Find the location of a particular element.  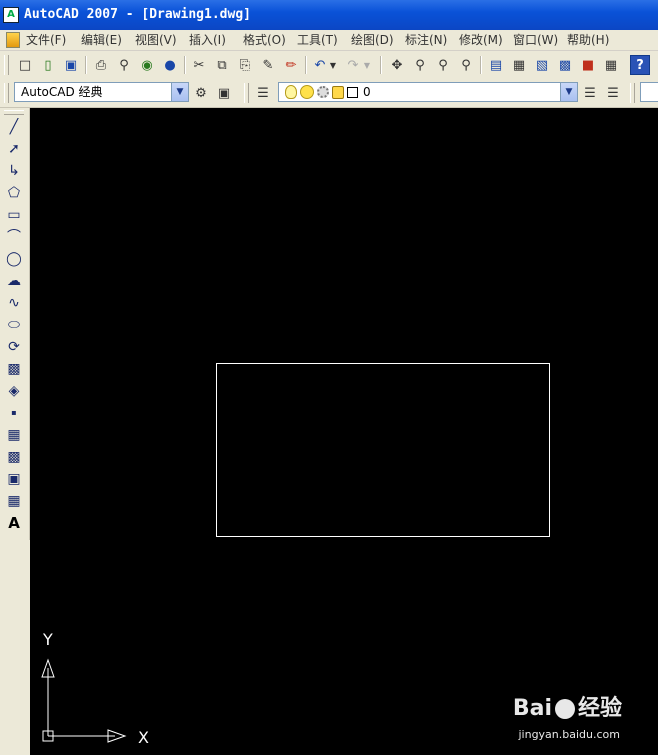

color-control-select is located at coordinates (649, 92).